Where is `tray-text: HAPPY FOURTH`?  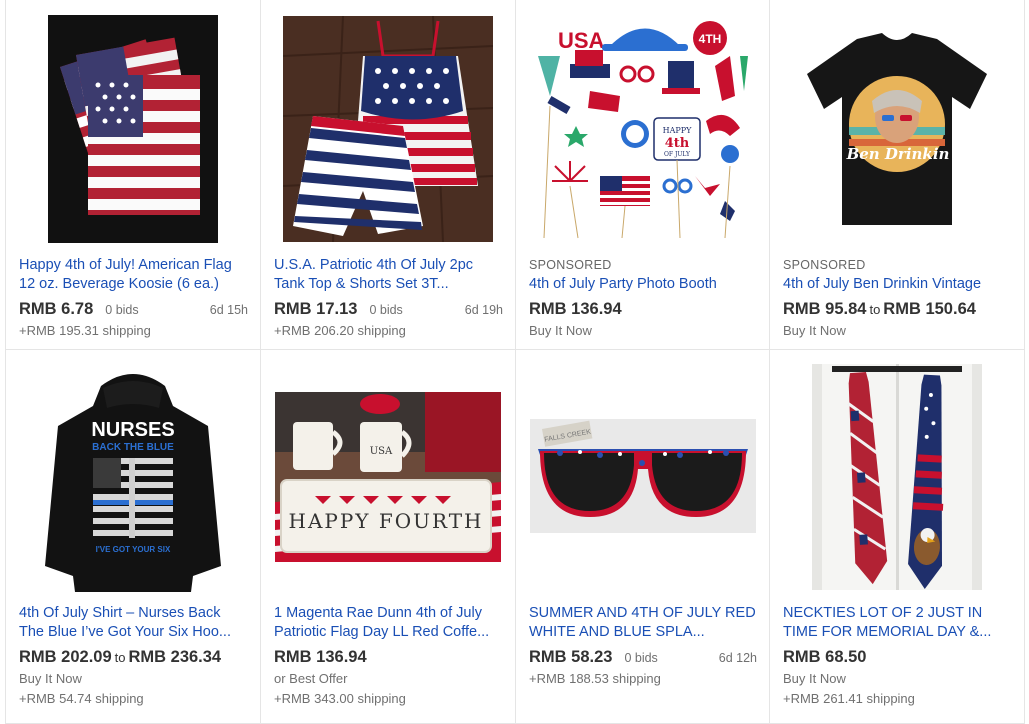
tray-text: HAPPY FOURTH is located at coordinates (386, 521).